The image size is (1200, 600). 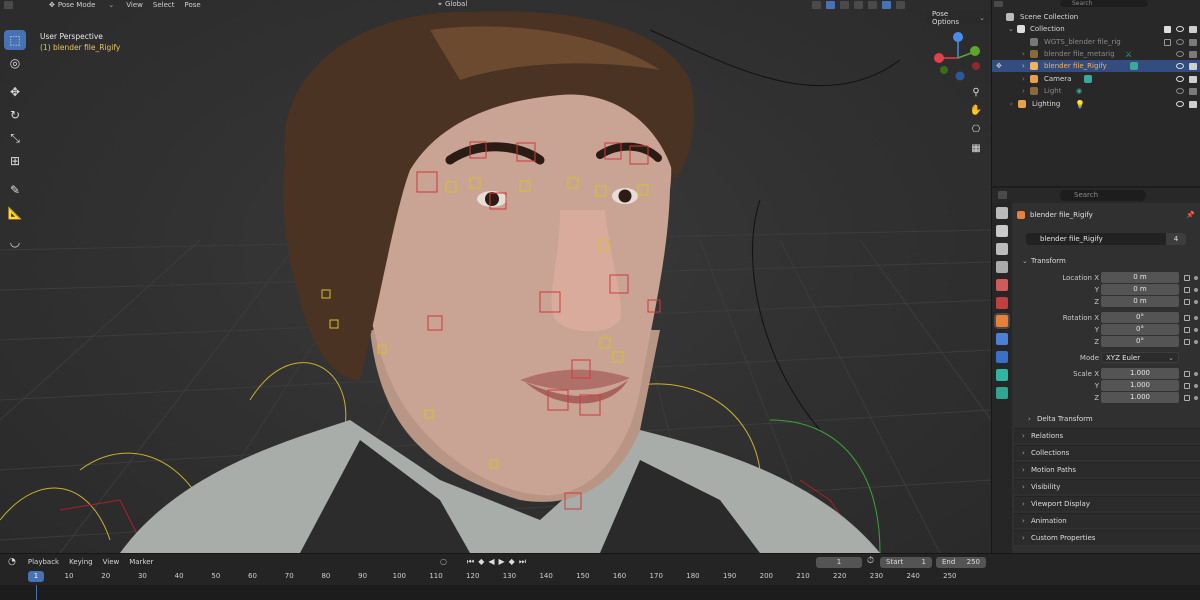 I want to click on solid-shading-icon, so click(x=872, y=5).